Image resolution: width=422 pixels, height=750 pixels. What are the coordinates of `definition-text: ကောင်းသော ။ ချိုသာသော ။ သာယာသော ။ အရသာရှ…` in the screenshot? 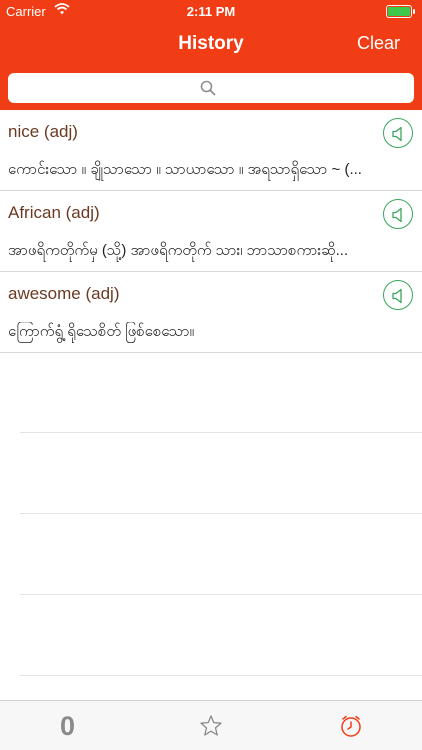 It's located at (185, 169).